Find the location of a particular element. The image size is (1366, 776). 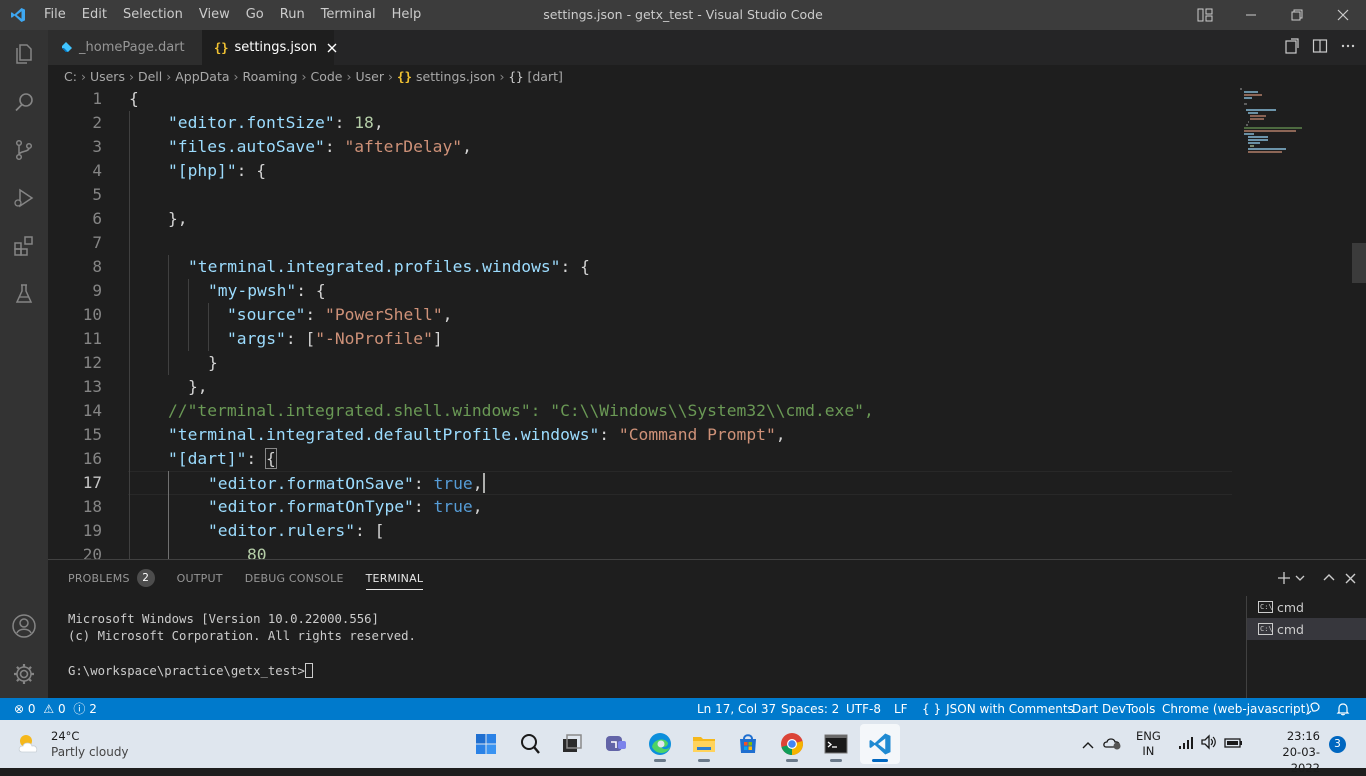

split-editor-icon is located at coordinates (1320, 48).